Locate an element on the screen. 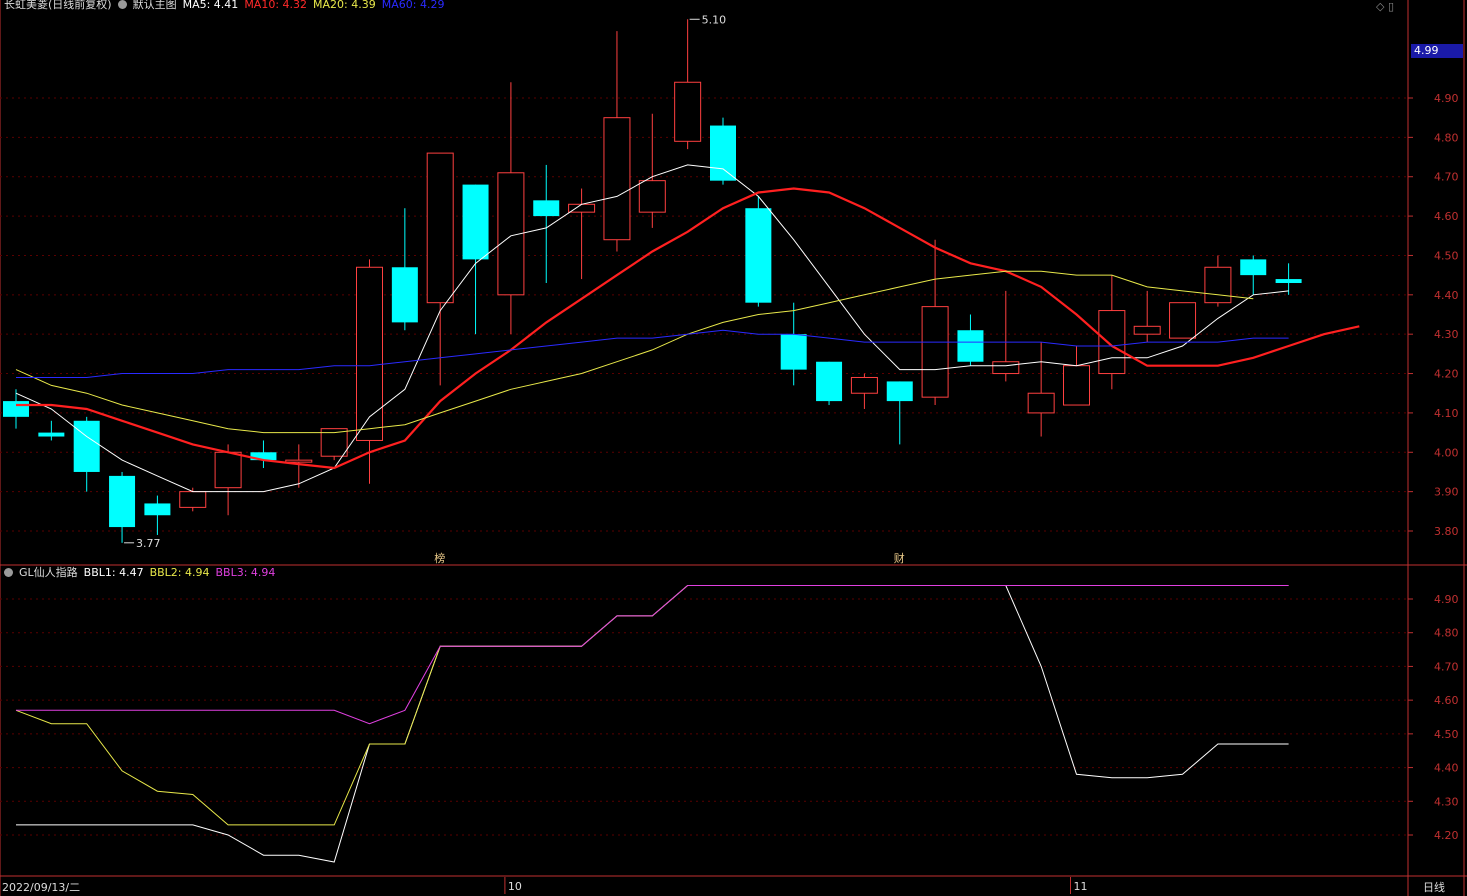  indicator-tick-label: 4.20 is located at coordinates (1446, 835).